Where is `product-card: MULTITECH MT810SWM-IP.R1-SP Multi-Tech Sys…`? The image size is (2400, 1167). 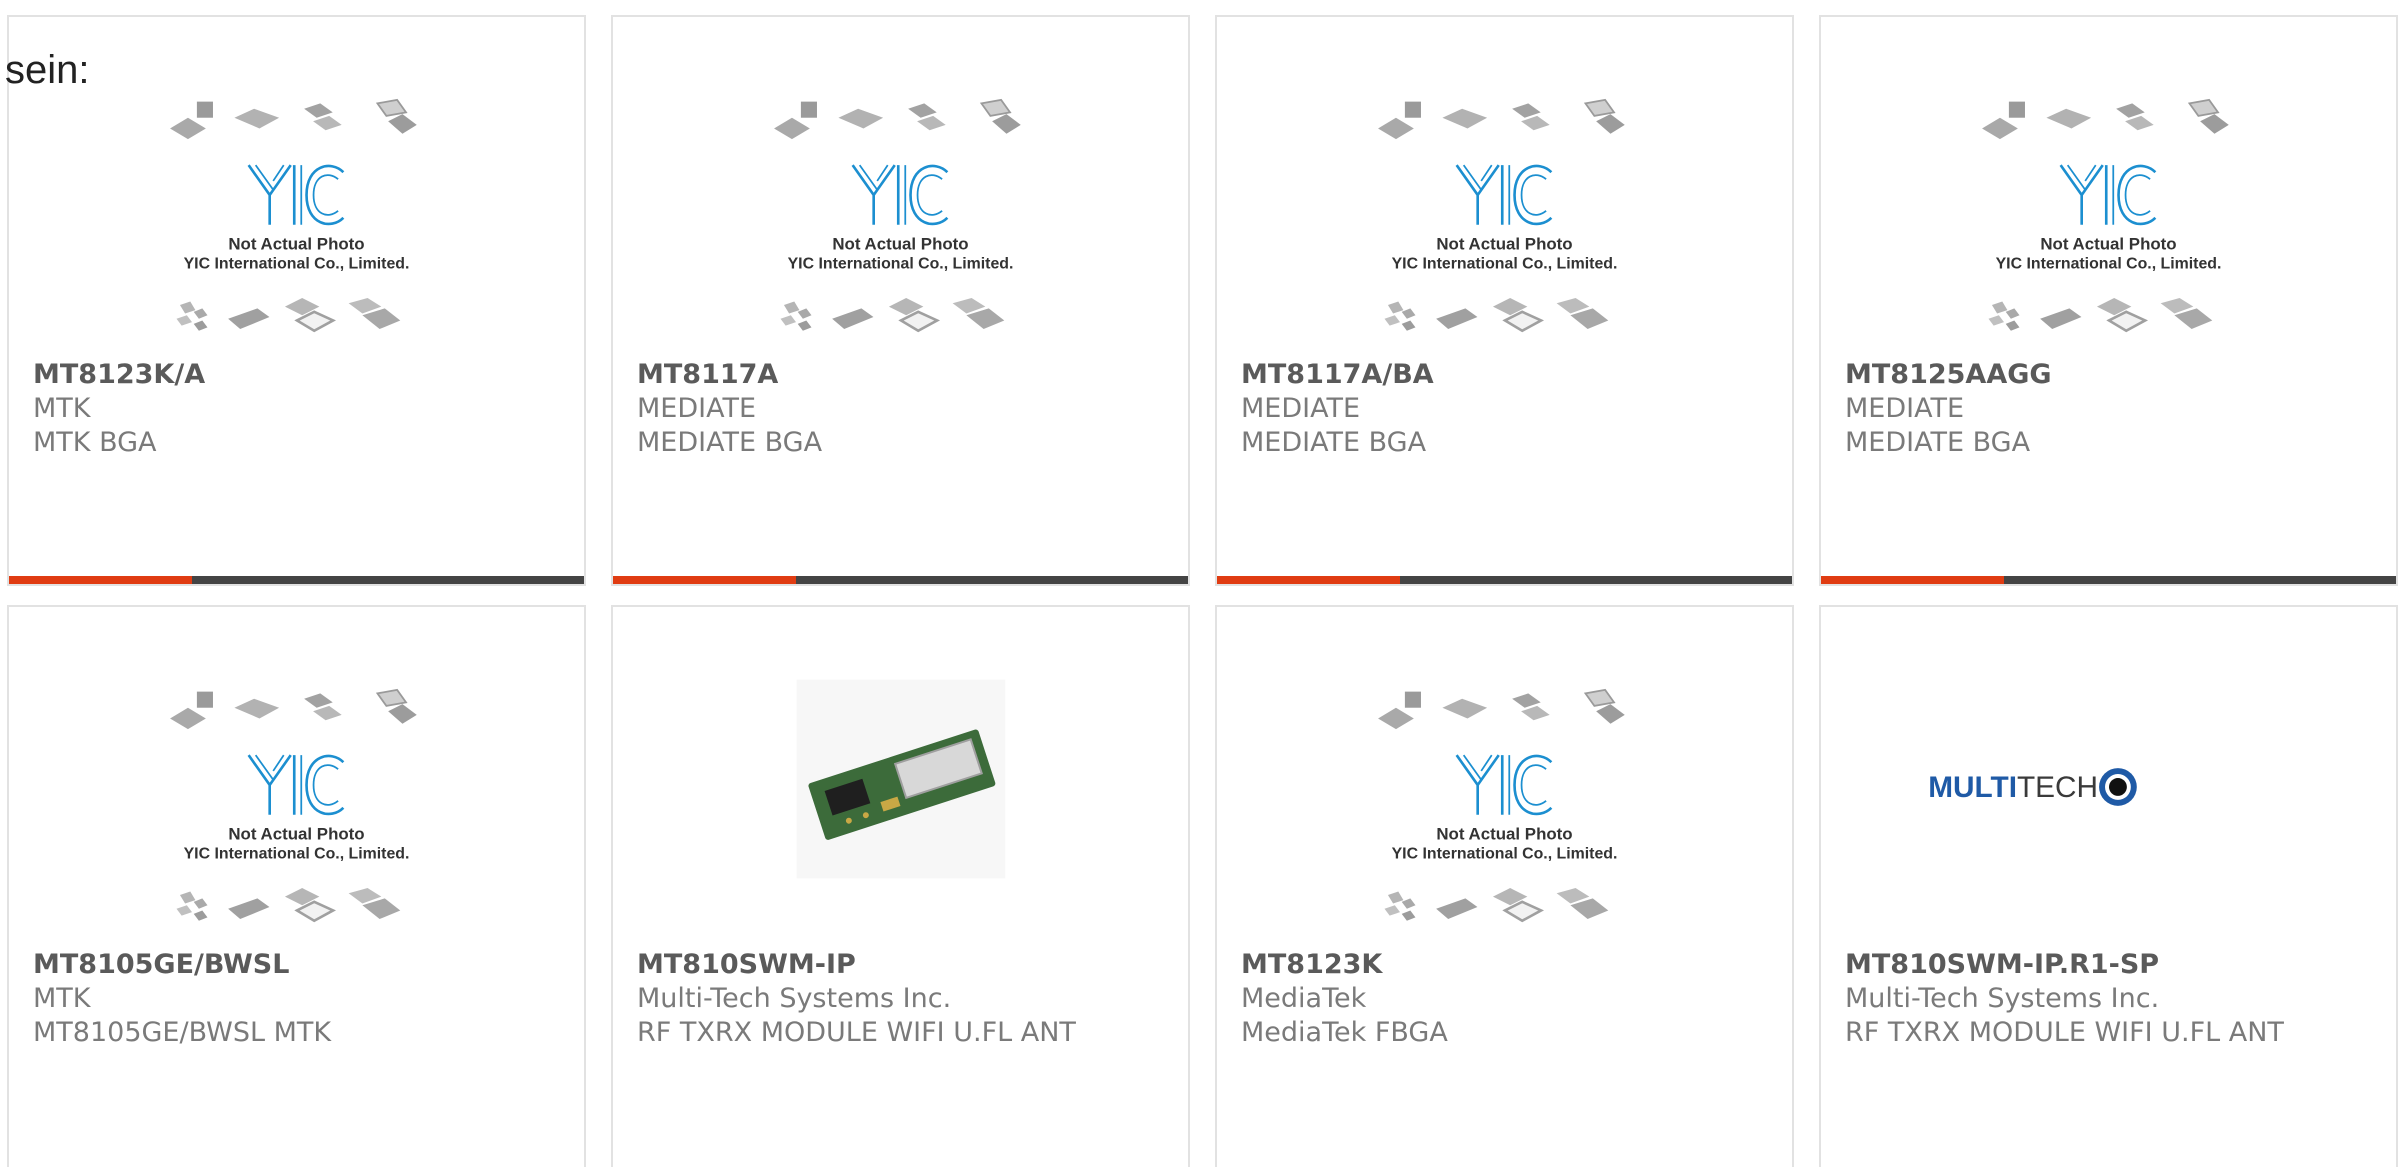 product-card: MULTITECH MT810SWM-IP.R1-SP Multi-Tech Sys… is located at coordinates (2108, 886).